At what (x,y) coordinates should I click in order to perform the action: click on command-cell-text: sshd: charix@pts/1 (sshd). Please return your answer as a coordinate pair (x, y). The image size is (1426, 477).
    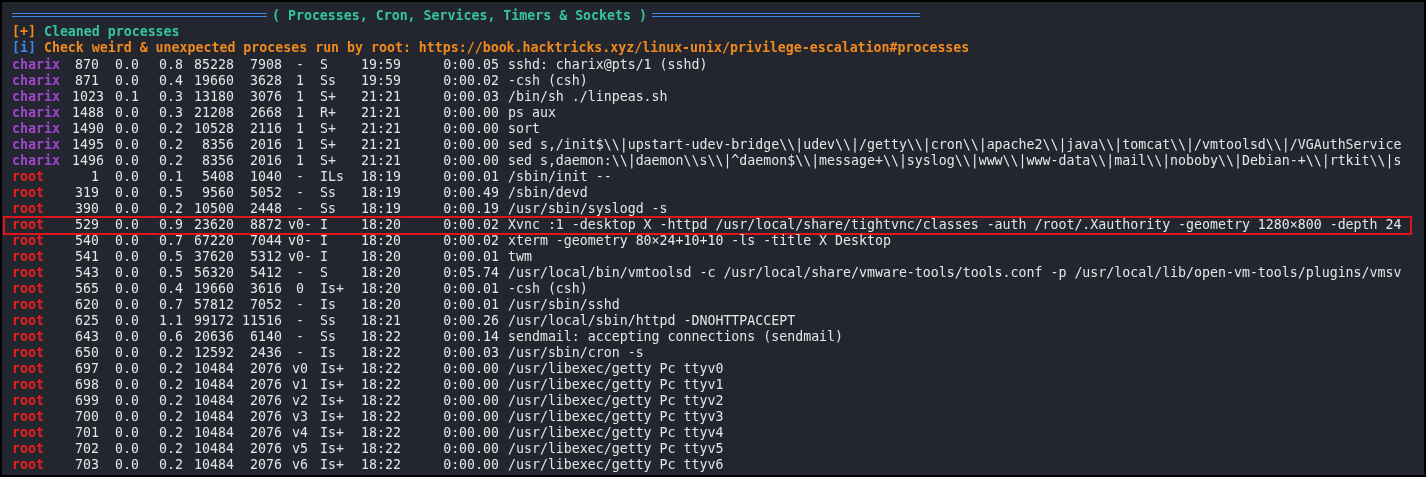
    Looking at the image, I should click on (608, 65).